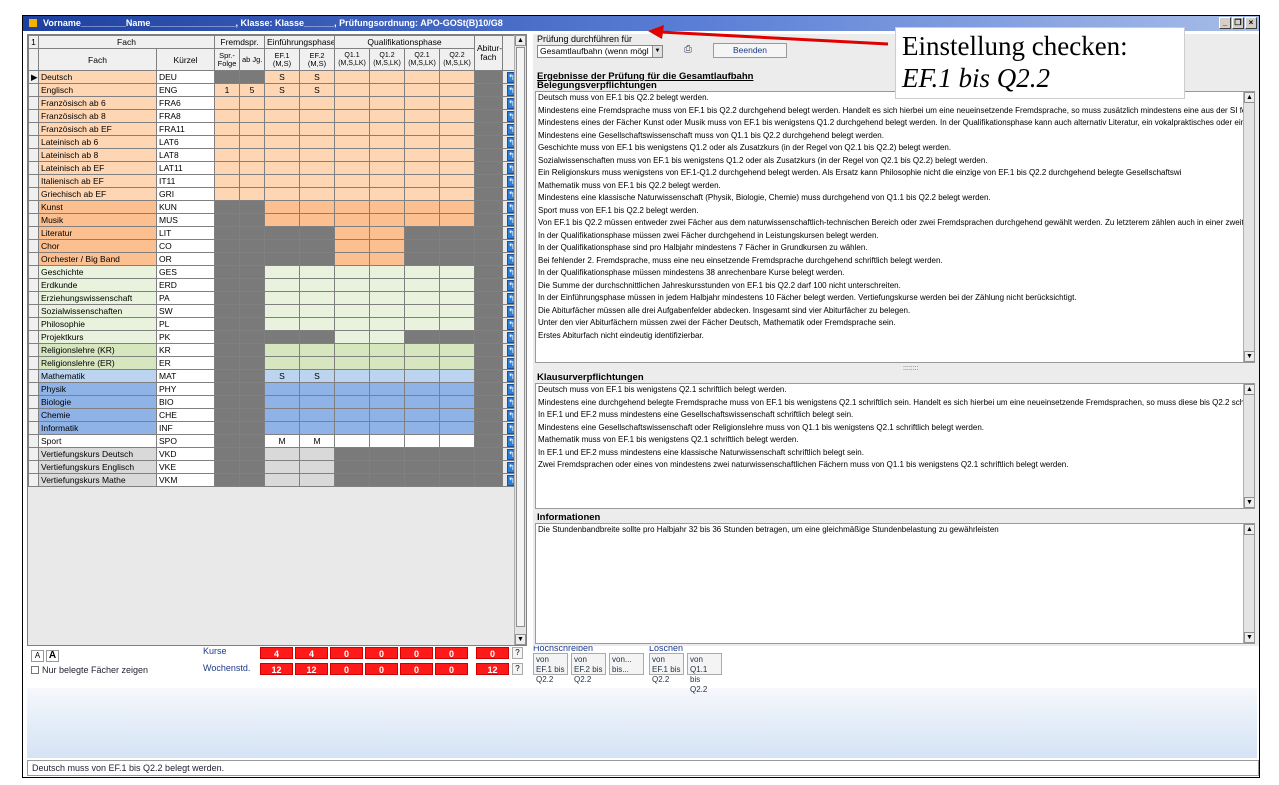 The width and height of the screenshot is (1279, 785). What do you see at coordinates (185, 90) in the screenshot?
I see `kuerzel-cell: ENG` at bounding box center [185, 90].